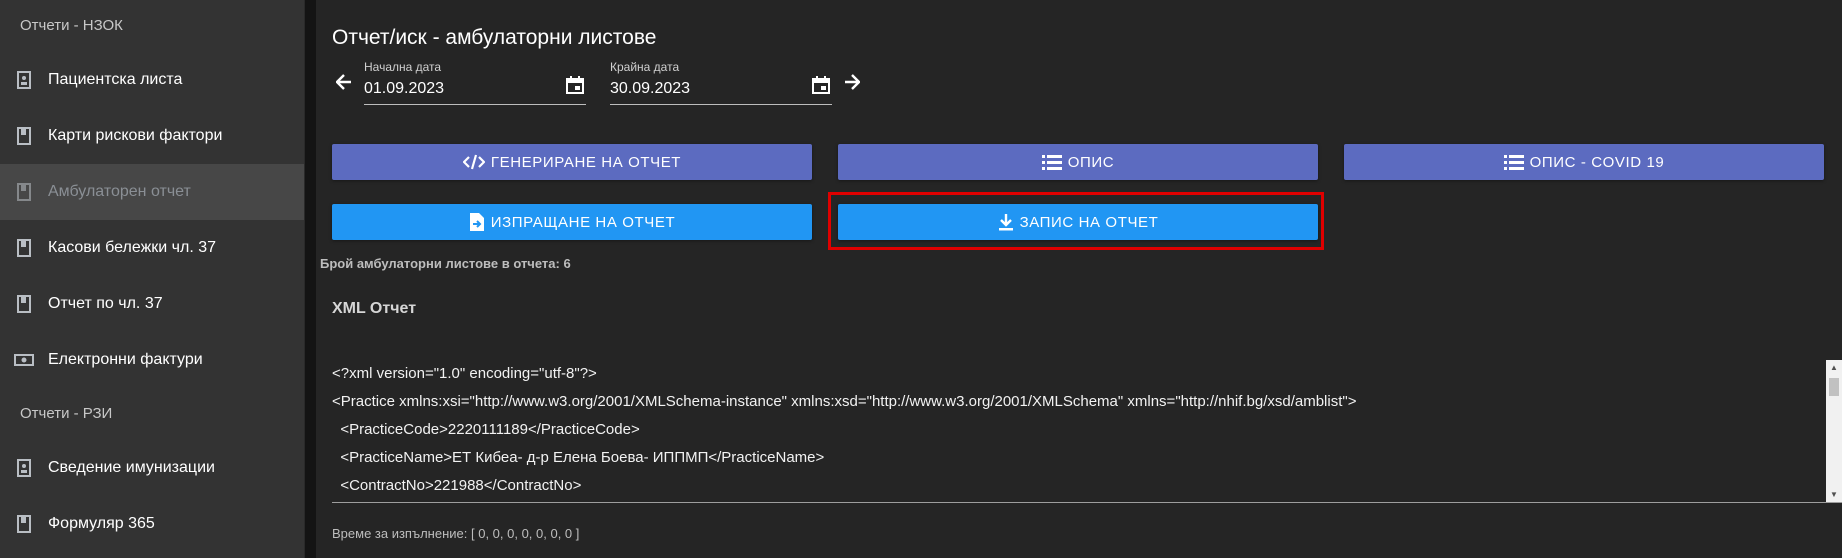  What do you see at coordinates (310, 279) in the screenshot?
I see `sidebar-divider` at bounding box center [310, 279].